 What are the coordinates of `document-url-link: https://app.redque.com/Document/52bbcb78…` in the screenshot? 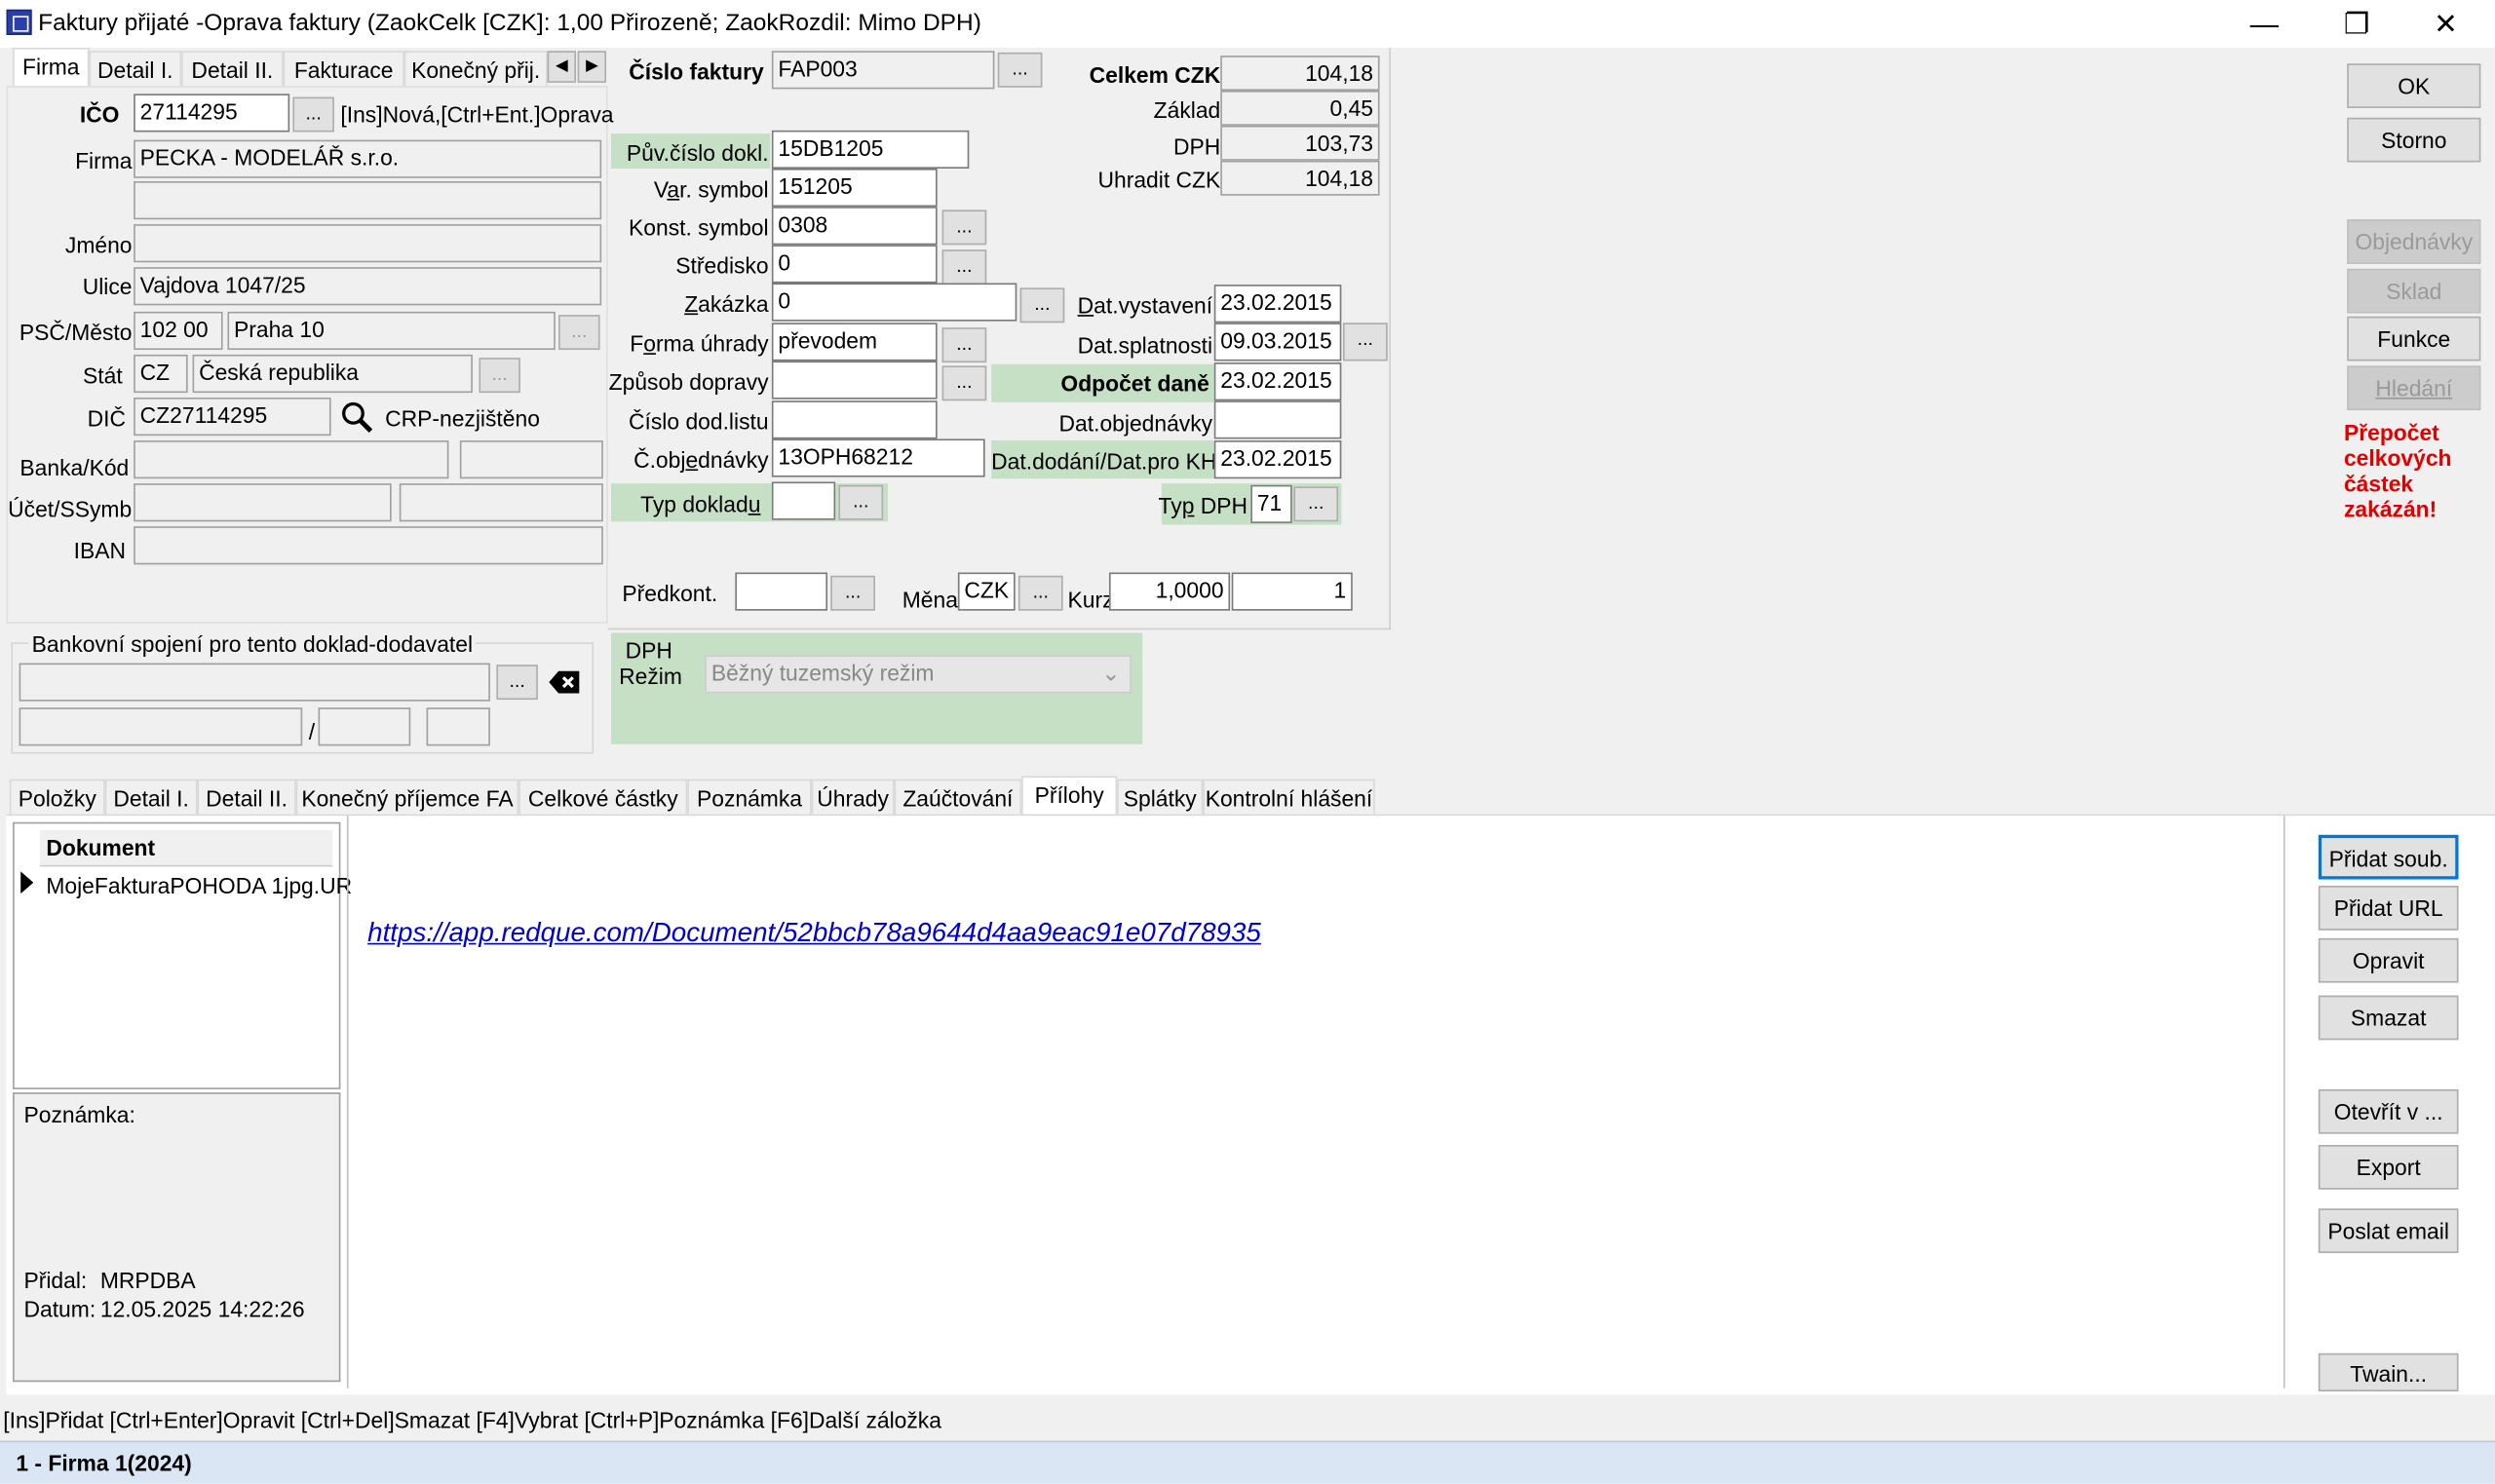 It's located at (814, 934).